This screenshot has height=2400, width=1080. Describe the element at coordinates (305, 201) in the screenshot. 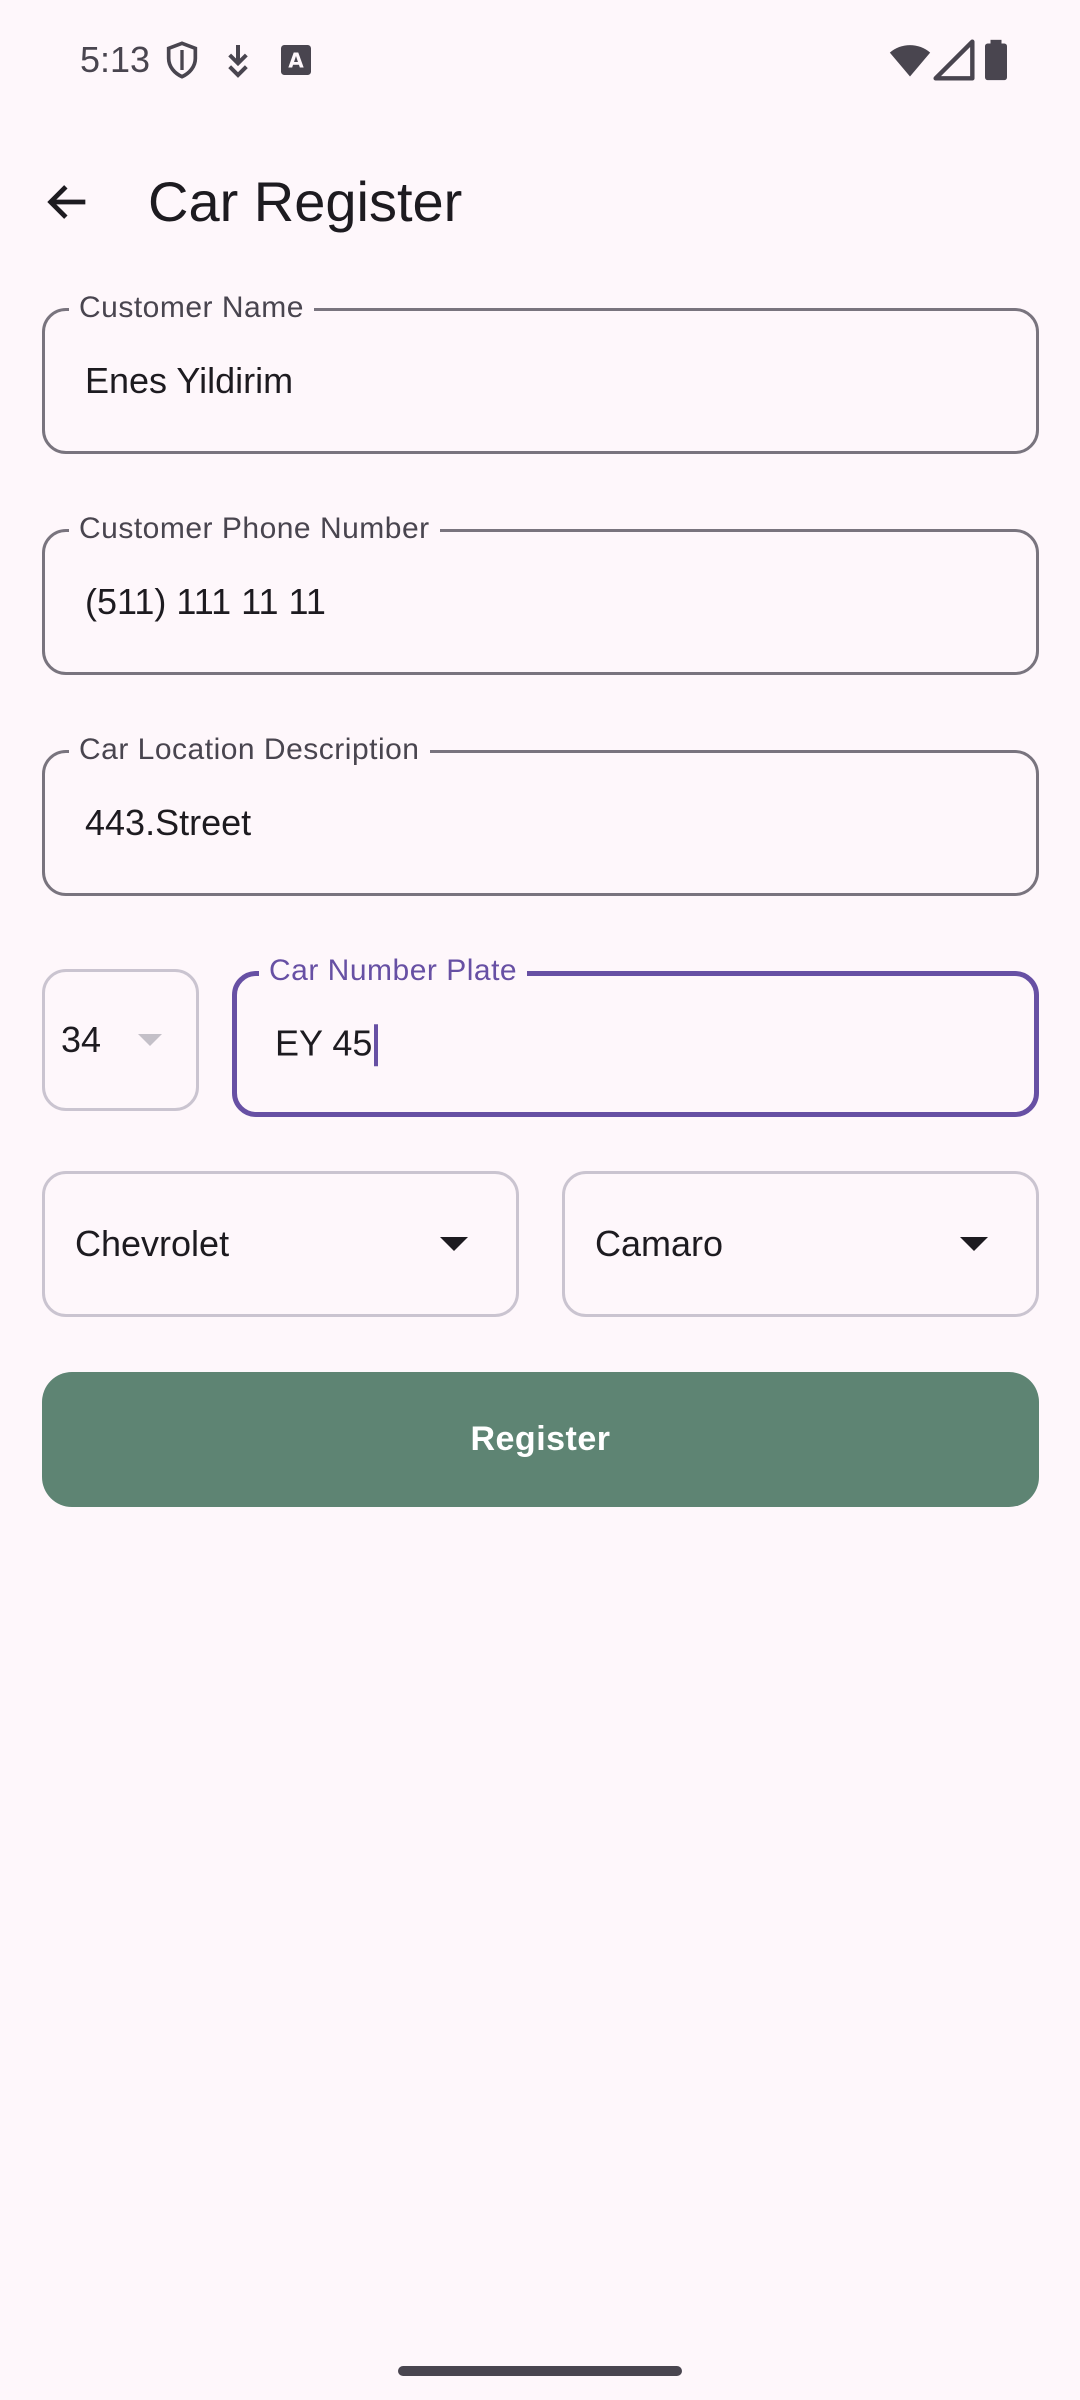

I see `page-title: Car Register` at that location.